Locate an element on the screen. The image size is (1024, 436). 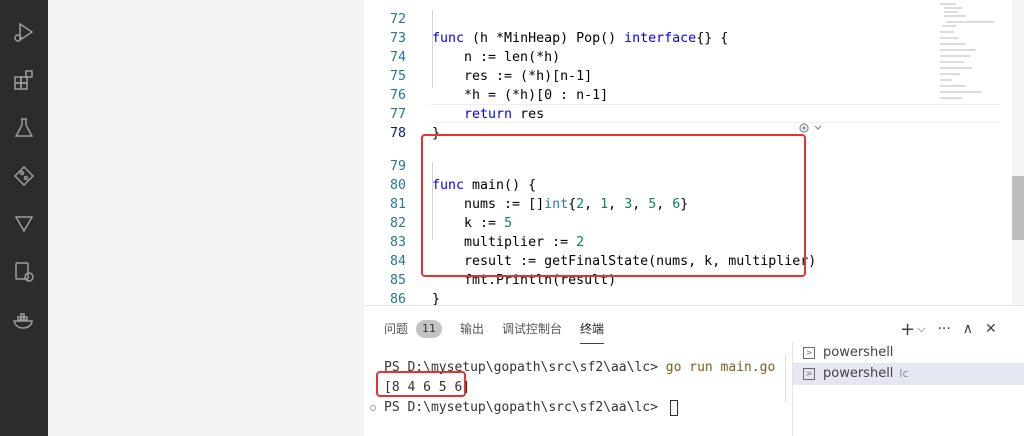
git-graph-icon is located at coordinates (24, 176).